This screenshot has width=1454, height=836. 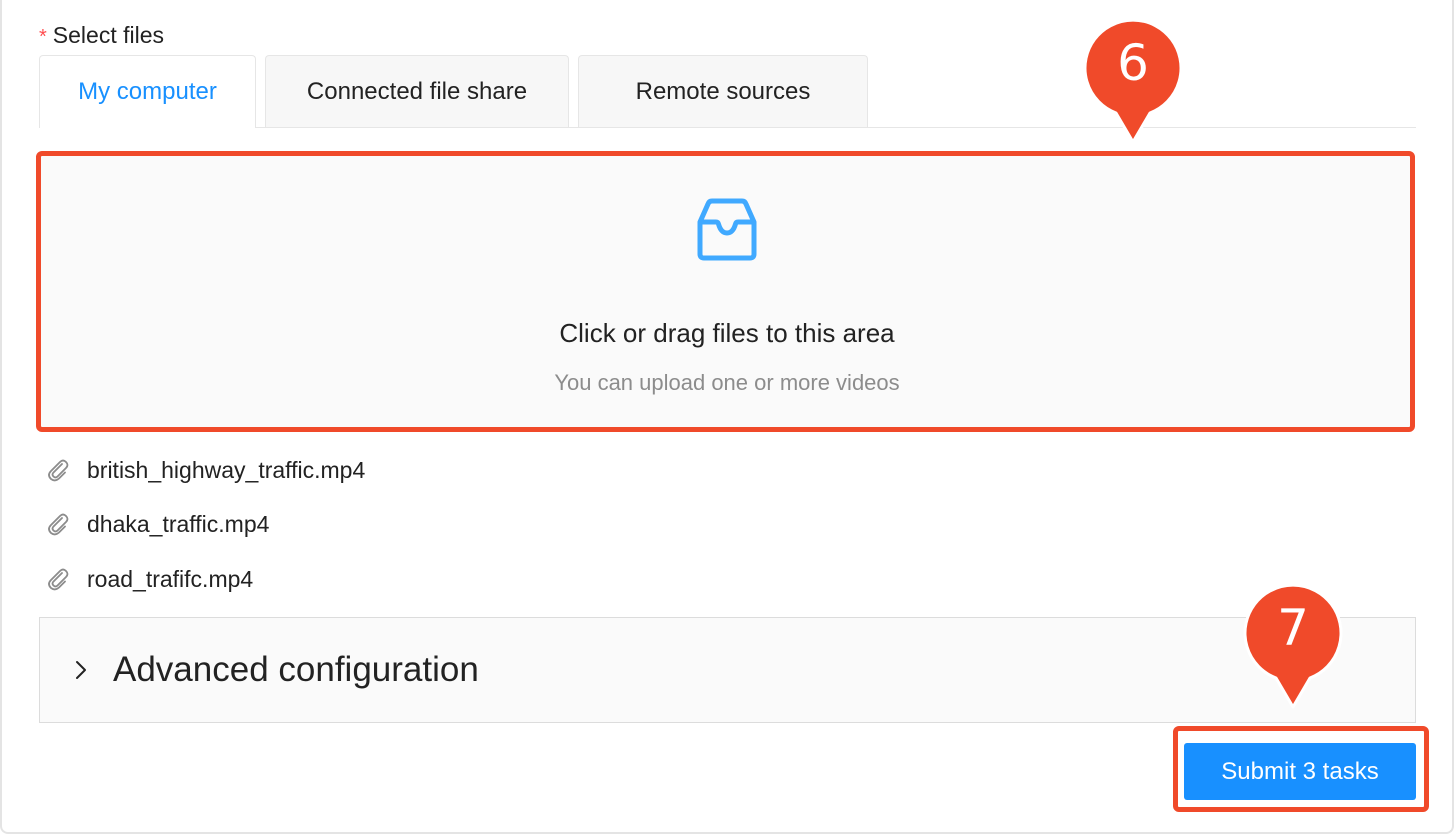 I want to click on file-list-item: dhaka_traffic.mp4, so click(x=157, y=524).